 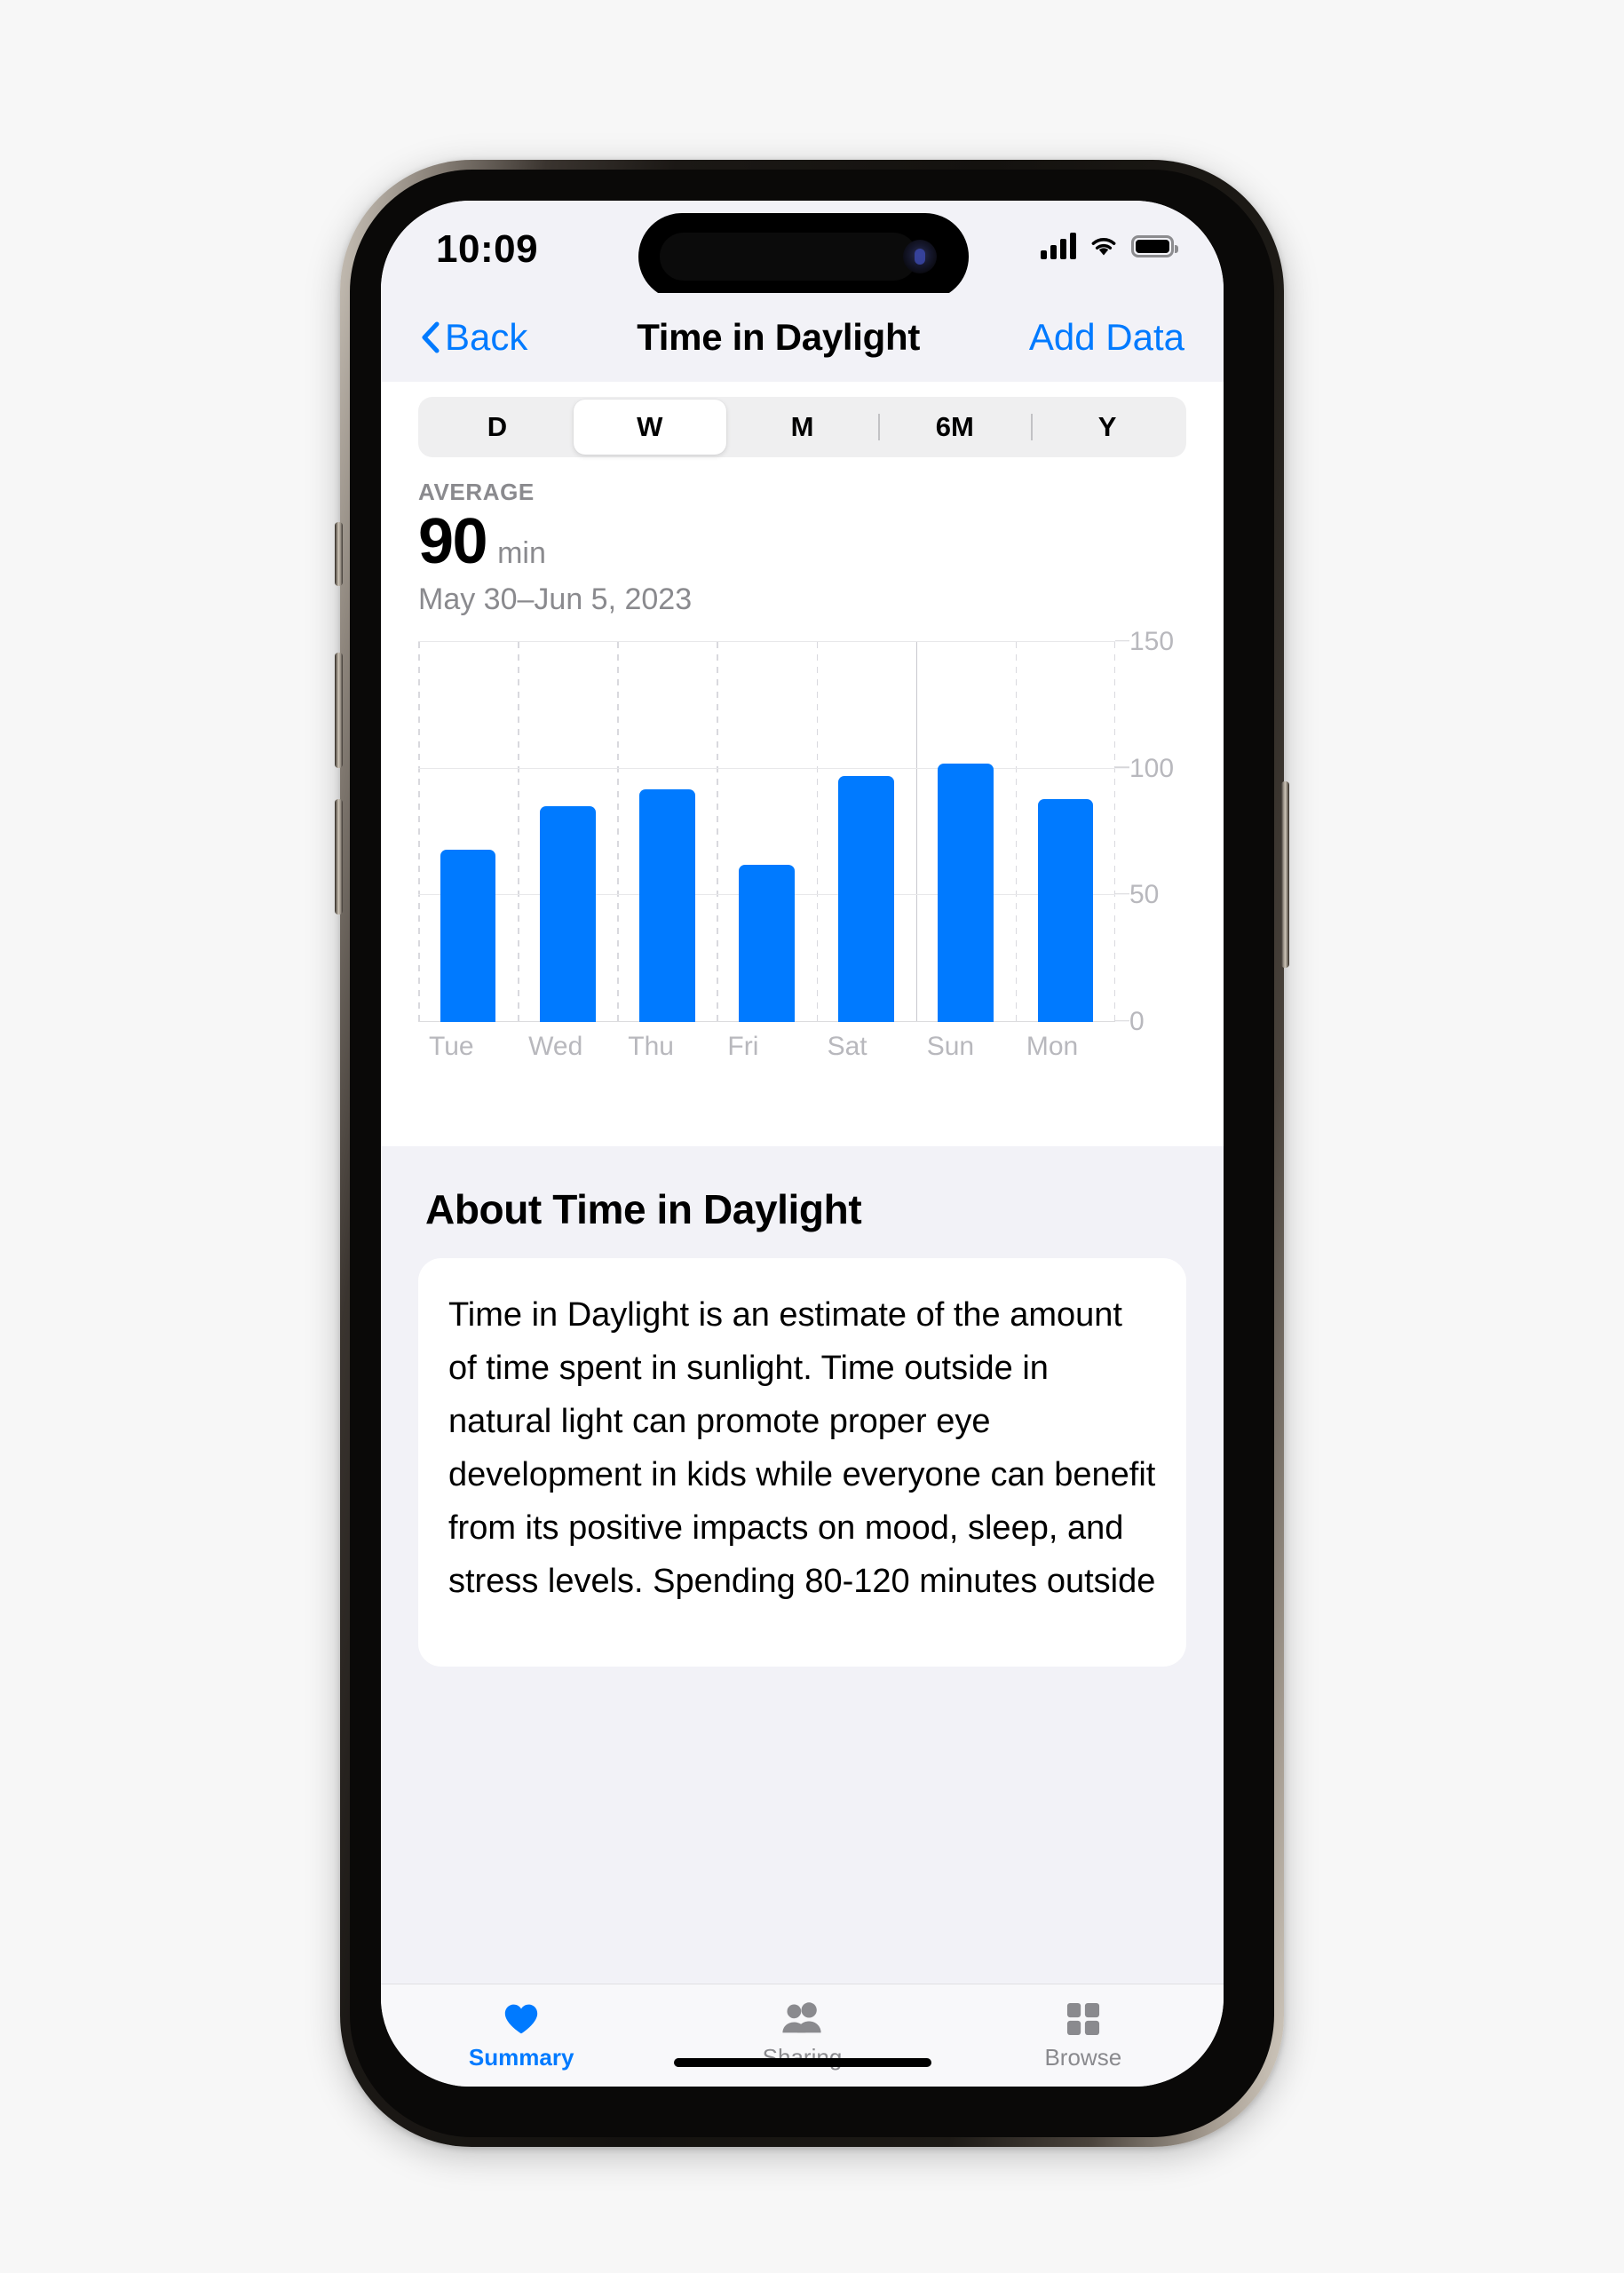 I want to click on tab-summary: Summary, so click(x=521, y=2036).